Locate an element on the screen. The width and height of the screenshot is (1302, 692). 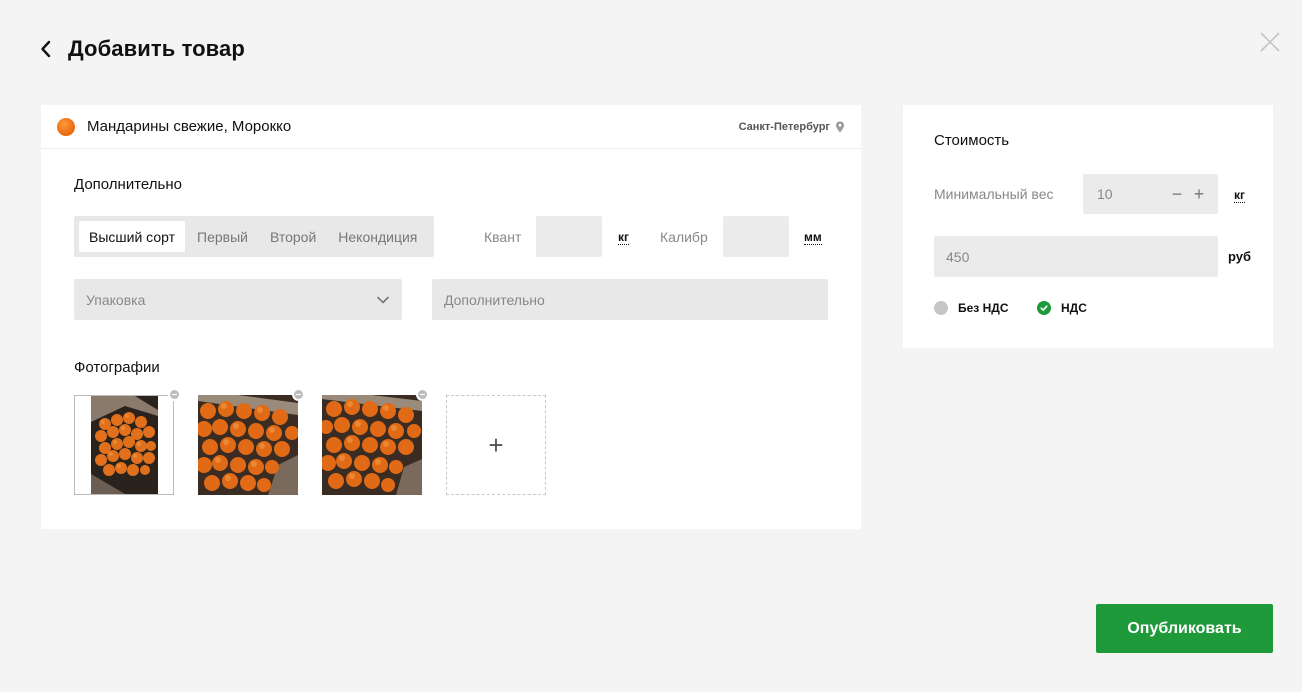
vat-option-label: НДС is located at coordinates (1074, 308).